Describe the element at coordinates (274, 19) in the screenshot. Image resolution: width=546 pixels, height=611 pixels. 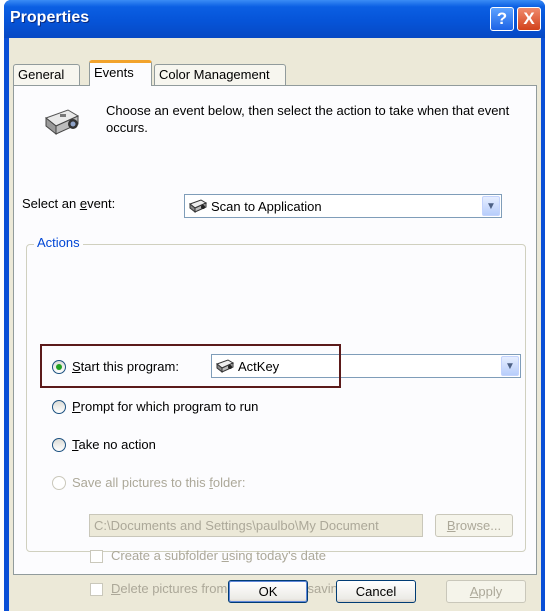
I see `title-bar: Properties ? X` at that location.